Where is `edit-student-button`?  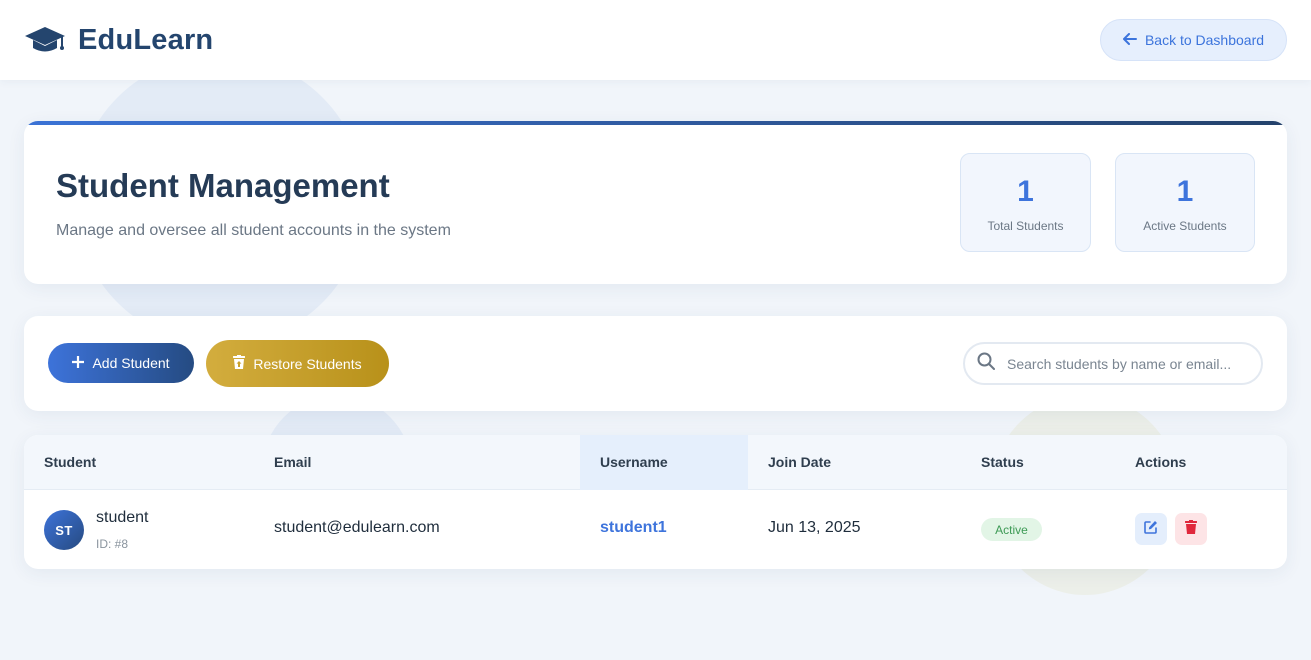 edit-student-button is located at coordinates (1151, 529).